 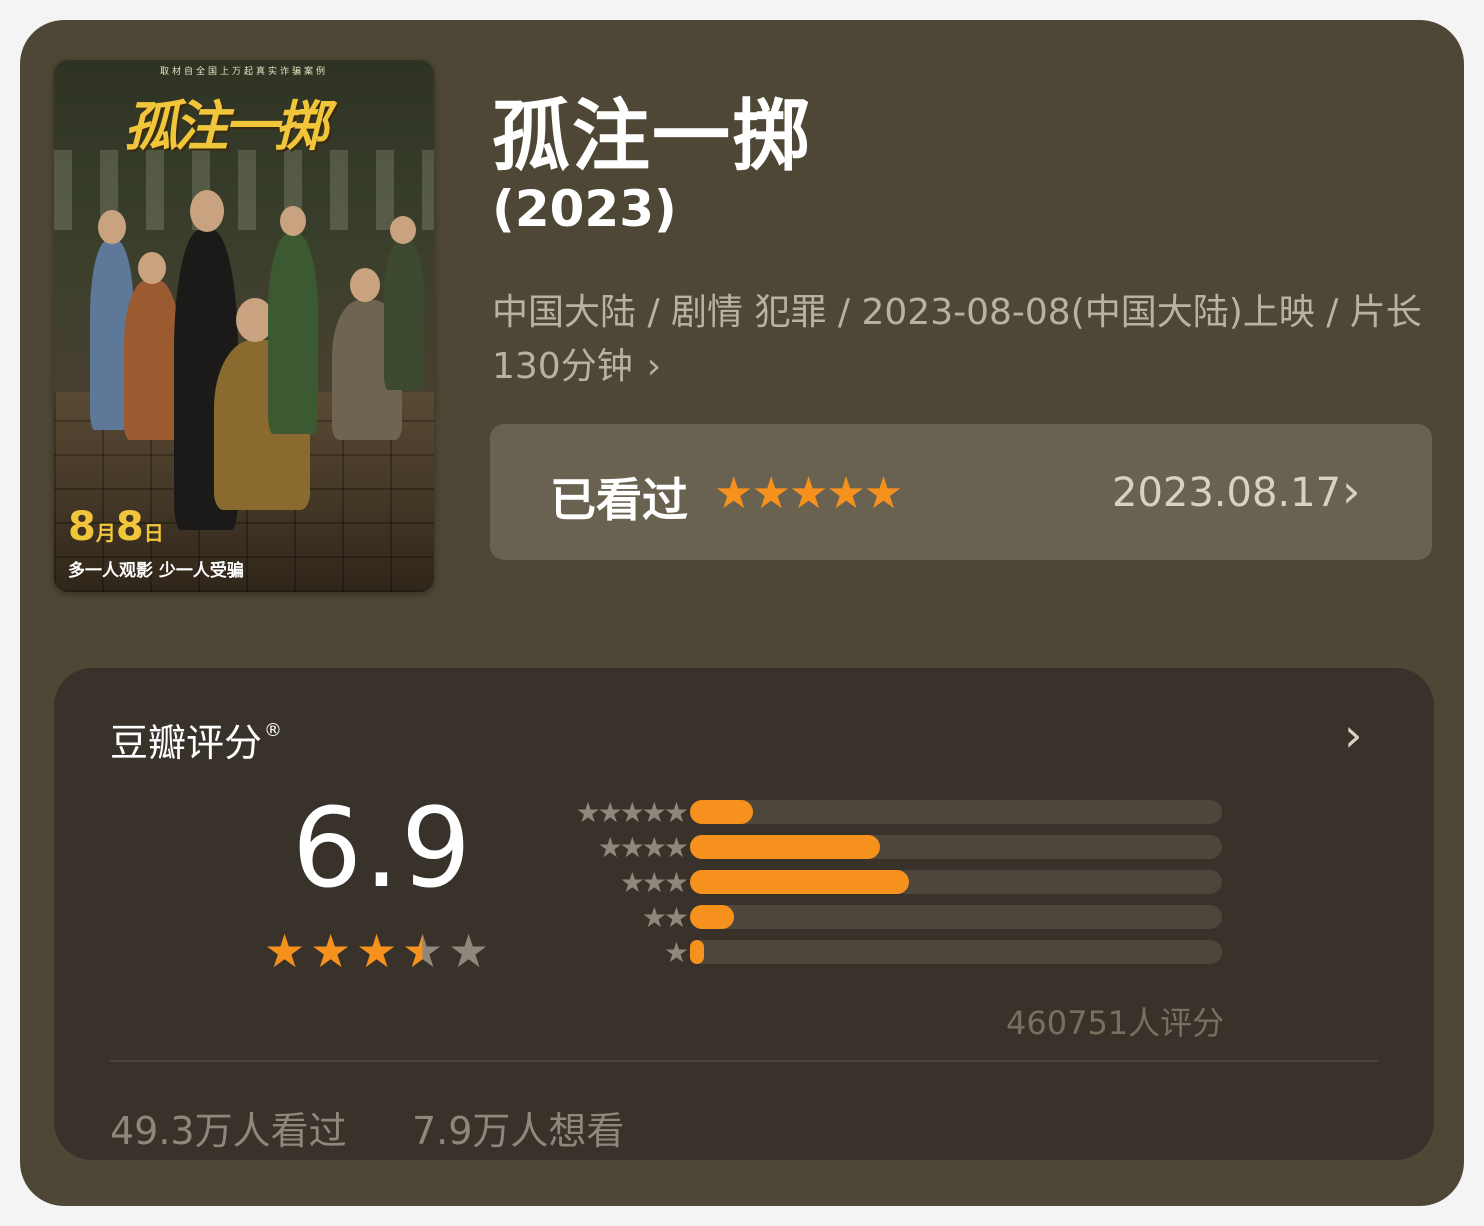 I want to click on average-rating-stars-icon: ★ ★ ★ ★ ★, so click(x=384, y=951).